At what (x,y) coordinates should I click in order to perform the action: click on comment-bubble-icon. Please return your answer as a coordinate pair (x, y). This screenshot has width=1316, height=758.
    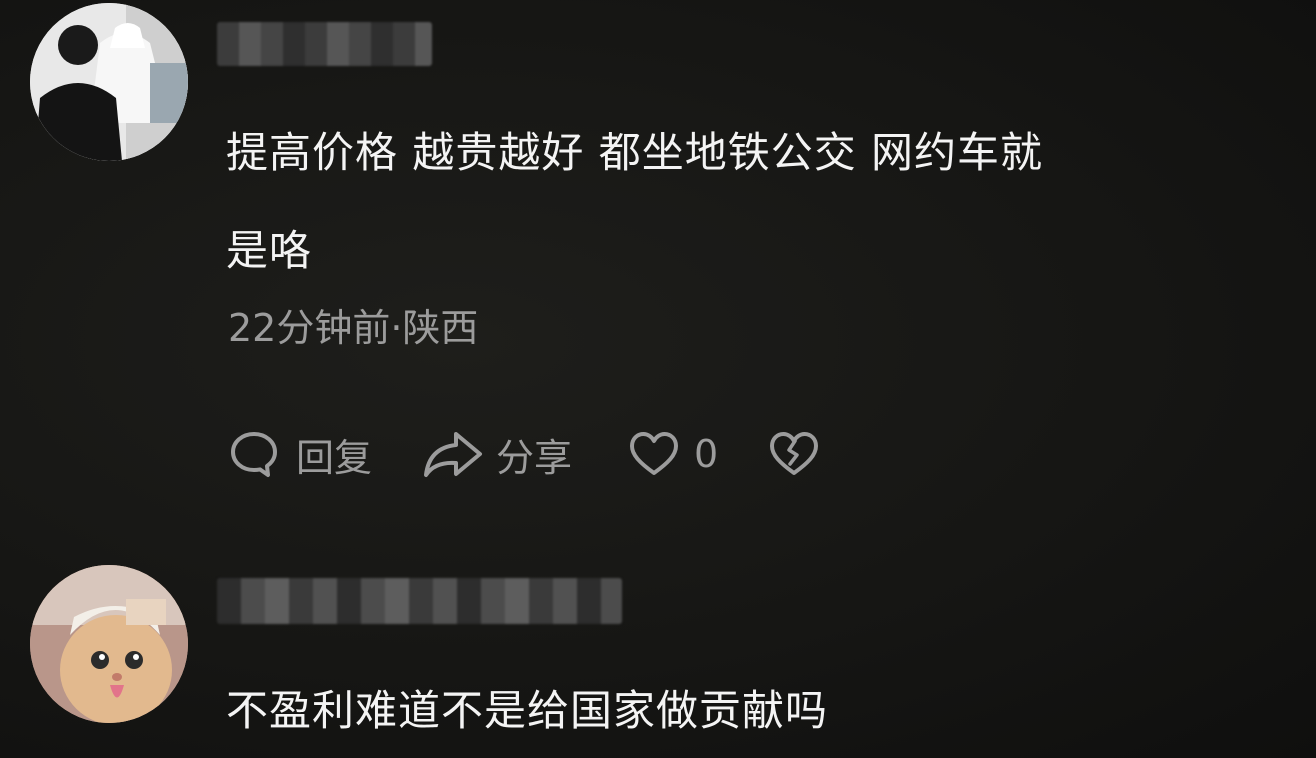
    Looking at the image, I should click on (254, 454).